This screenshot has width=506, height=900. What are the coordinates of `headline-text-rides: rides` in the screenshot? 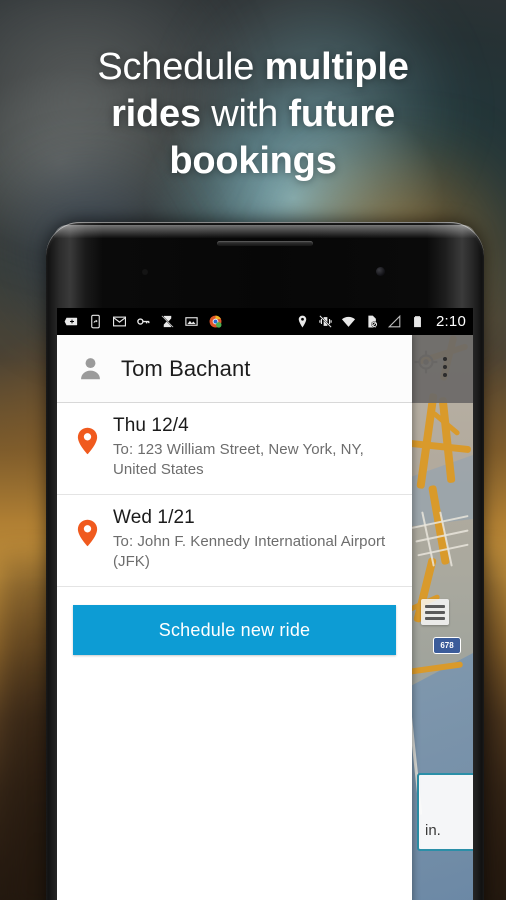 It's located at (156, 114).